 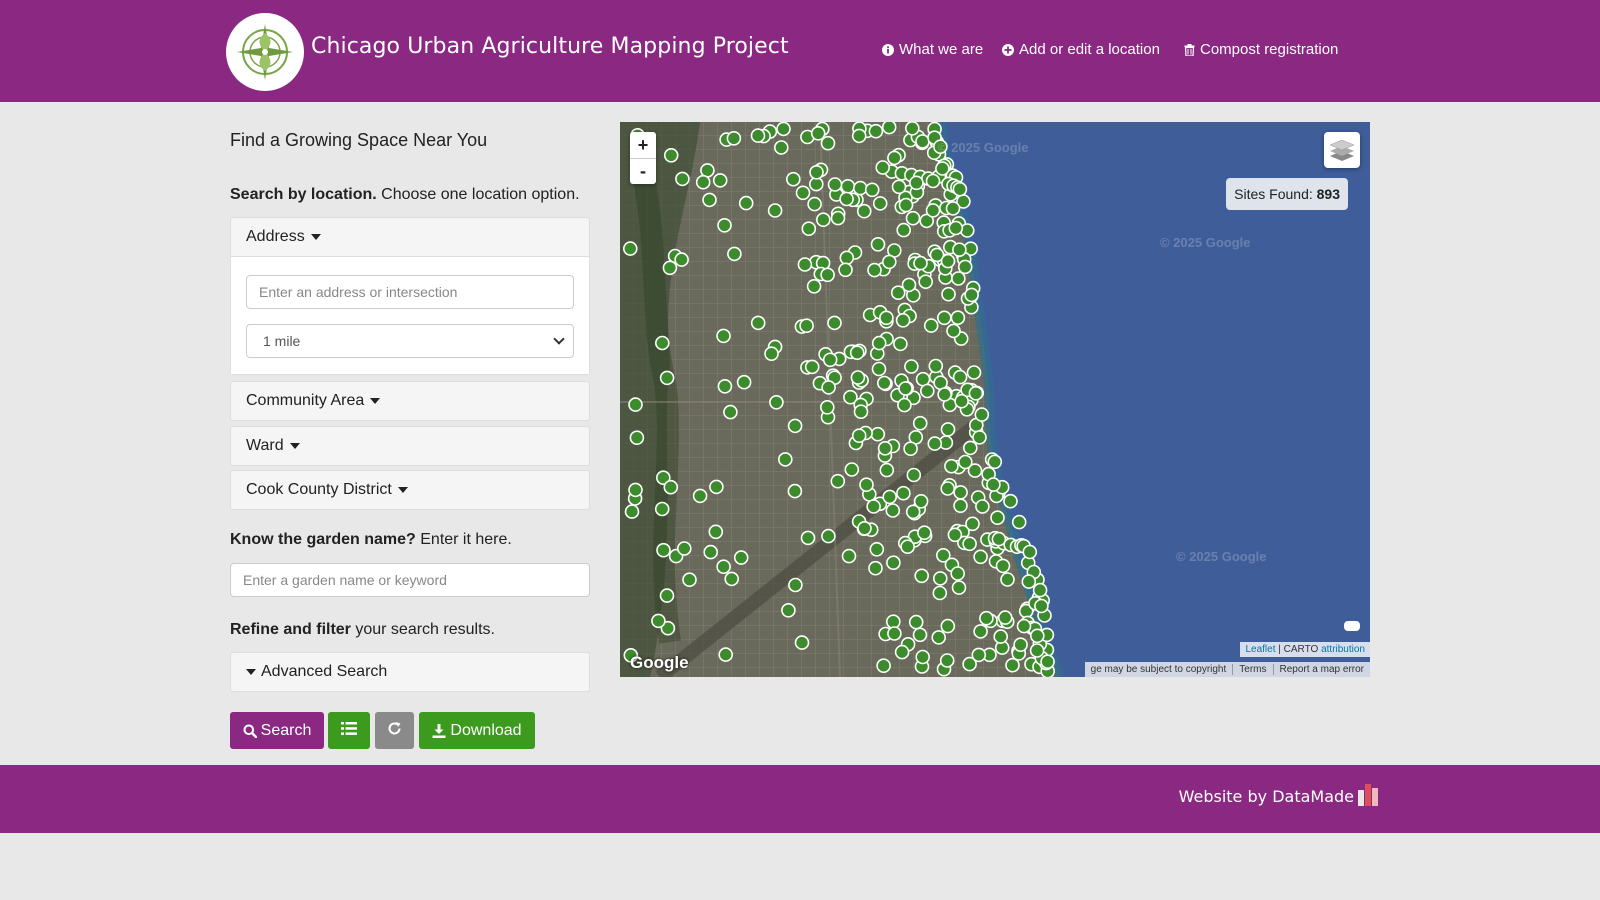 What do you see at coordinates (410, 292) in the screenshot?
I see `address-input` at bounding box center [410, 292].